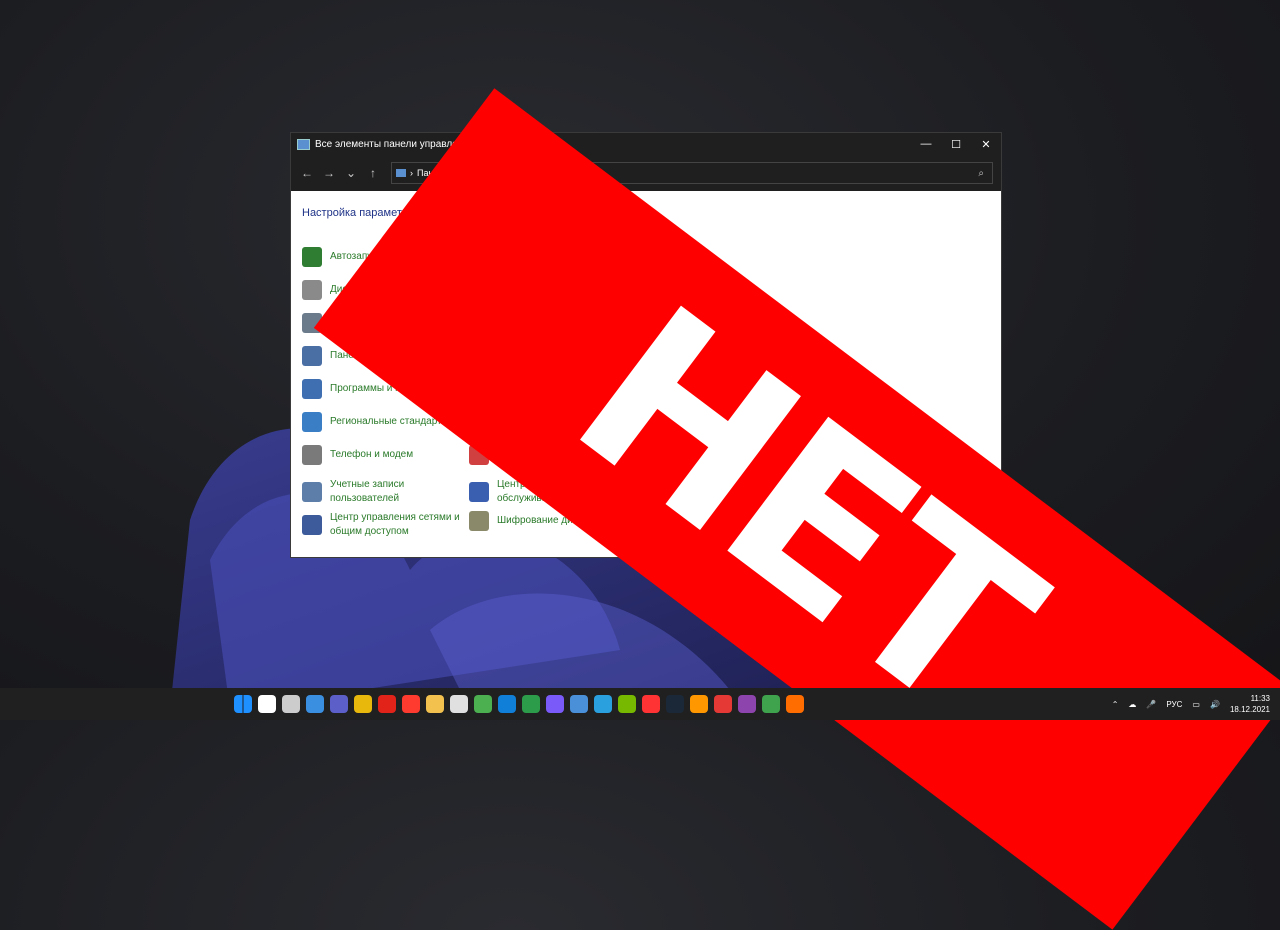 The image size is (1280, 930). What do you see at coordinates (307, 173) in the screenshot?
I see `back-arrow-icon: ←` at bounding box center [307, 173].